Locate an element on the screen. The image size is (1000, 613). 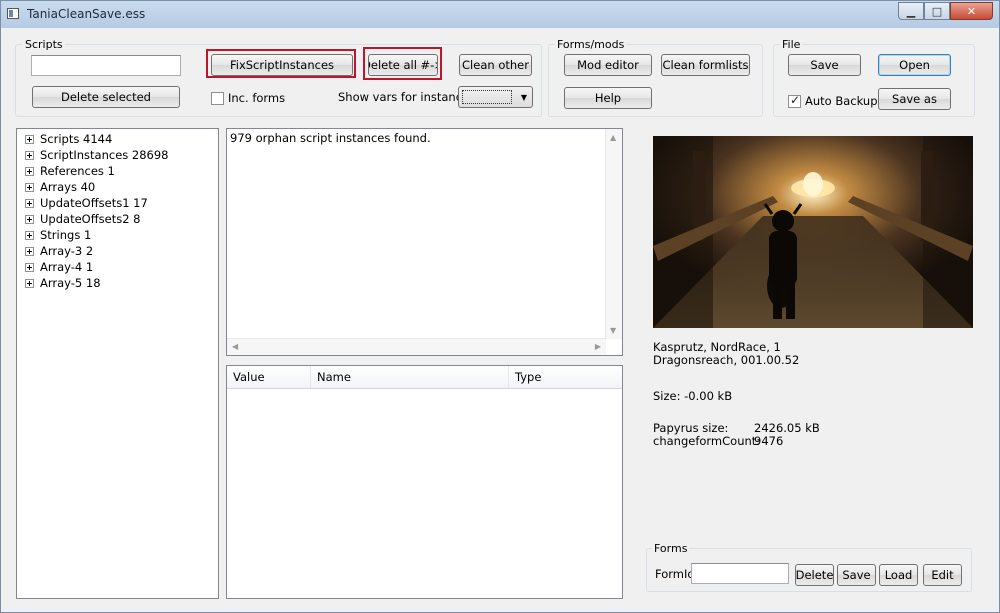
savegame-screenshot-image is located at coordinates (813, 232).